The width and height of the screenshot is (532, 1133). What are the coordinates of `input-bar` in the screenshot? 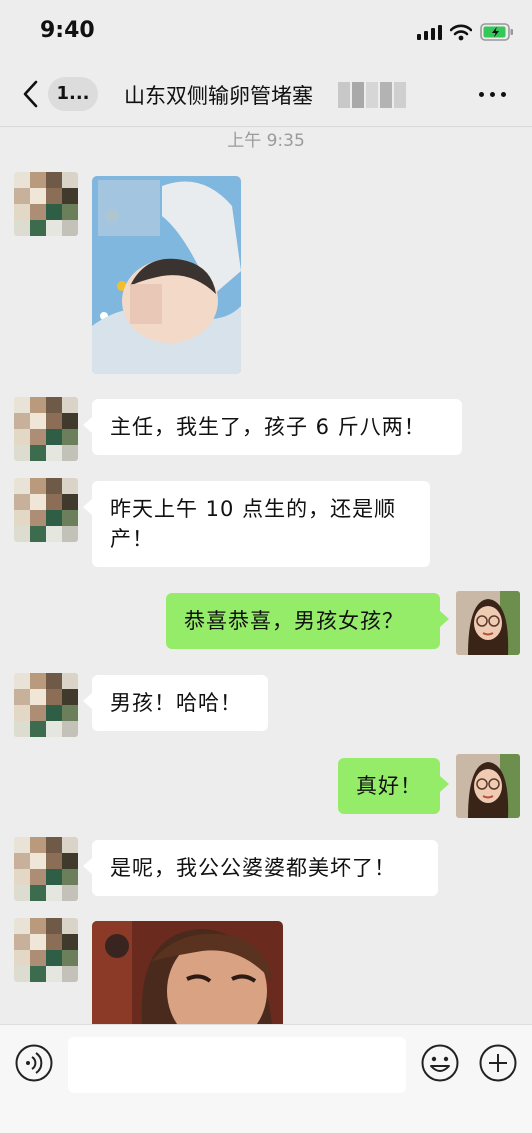 It's located at (266, 1078).